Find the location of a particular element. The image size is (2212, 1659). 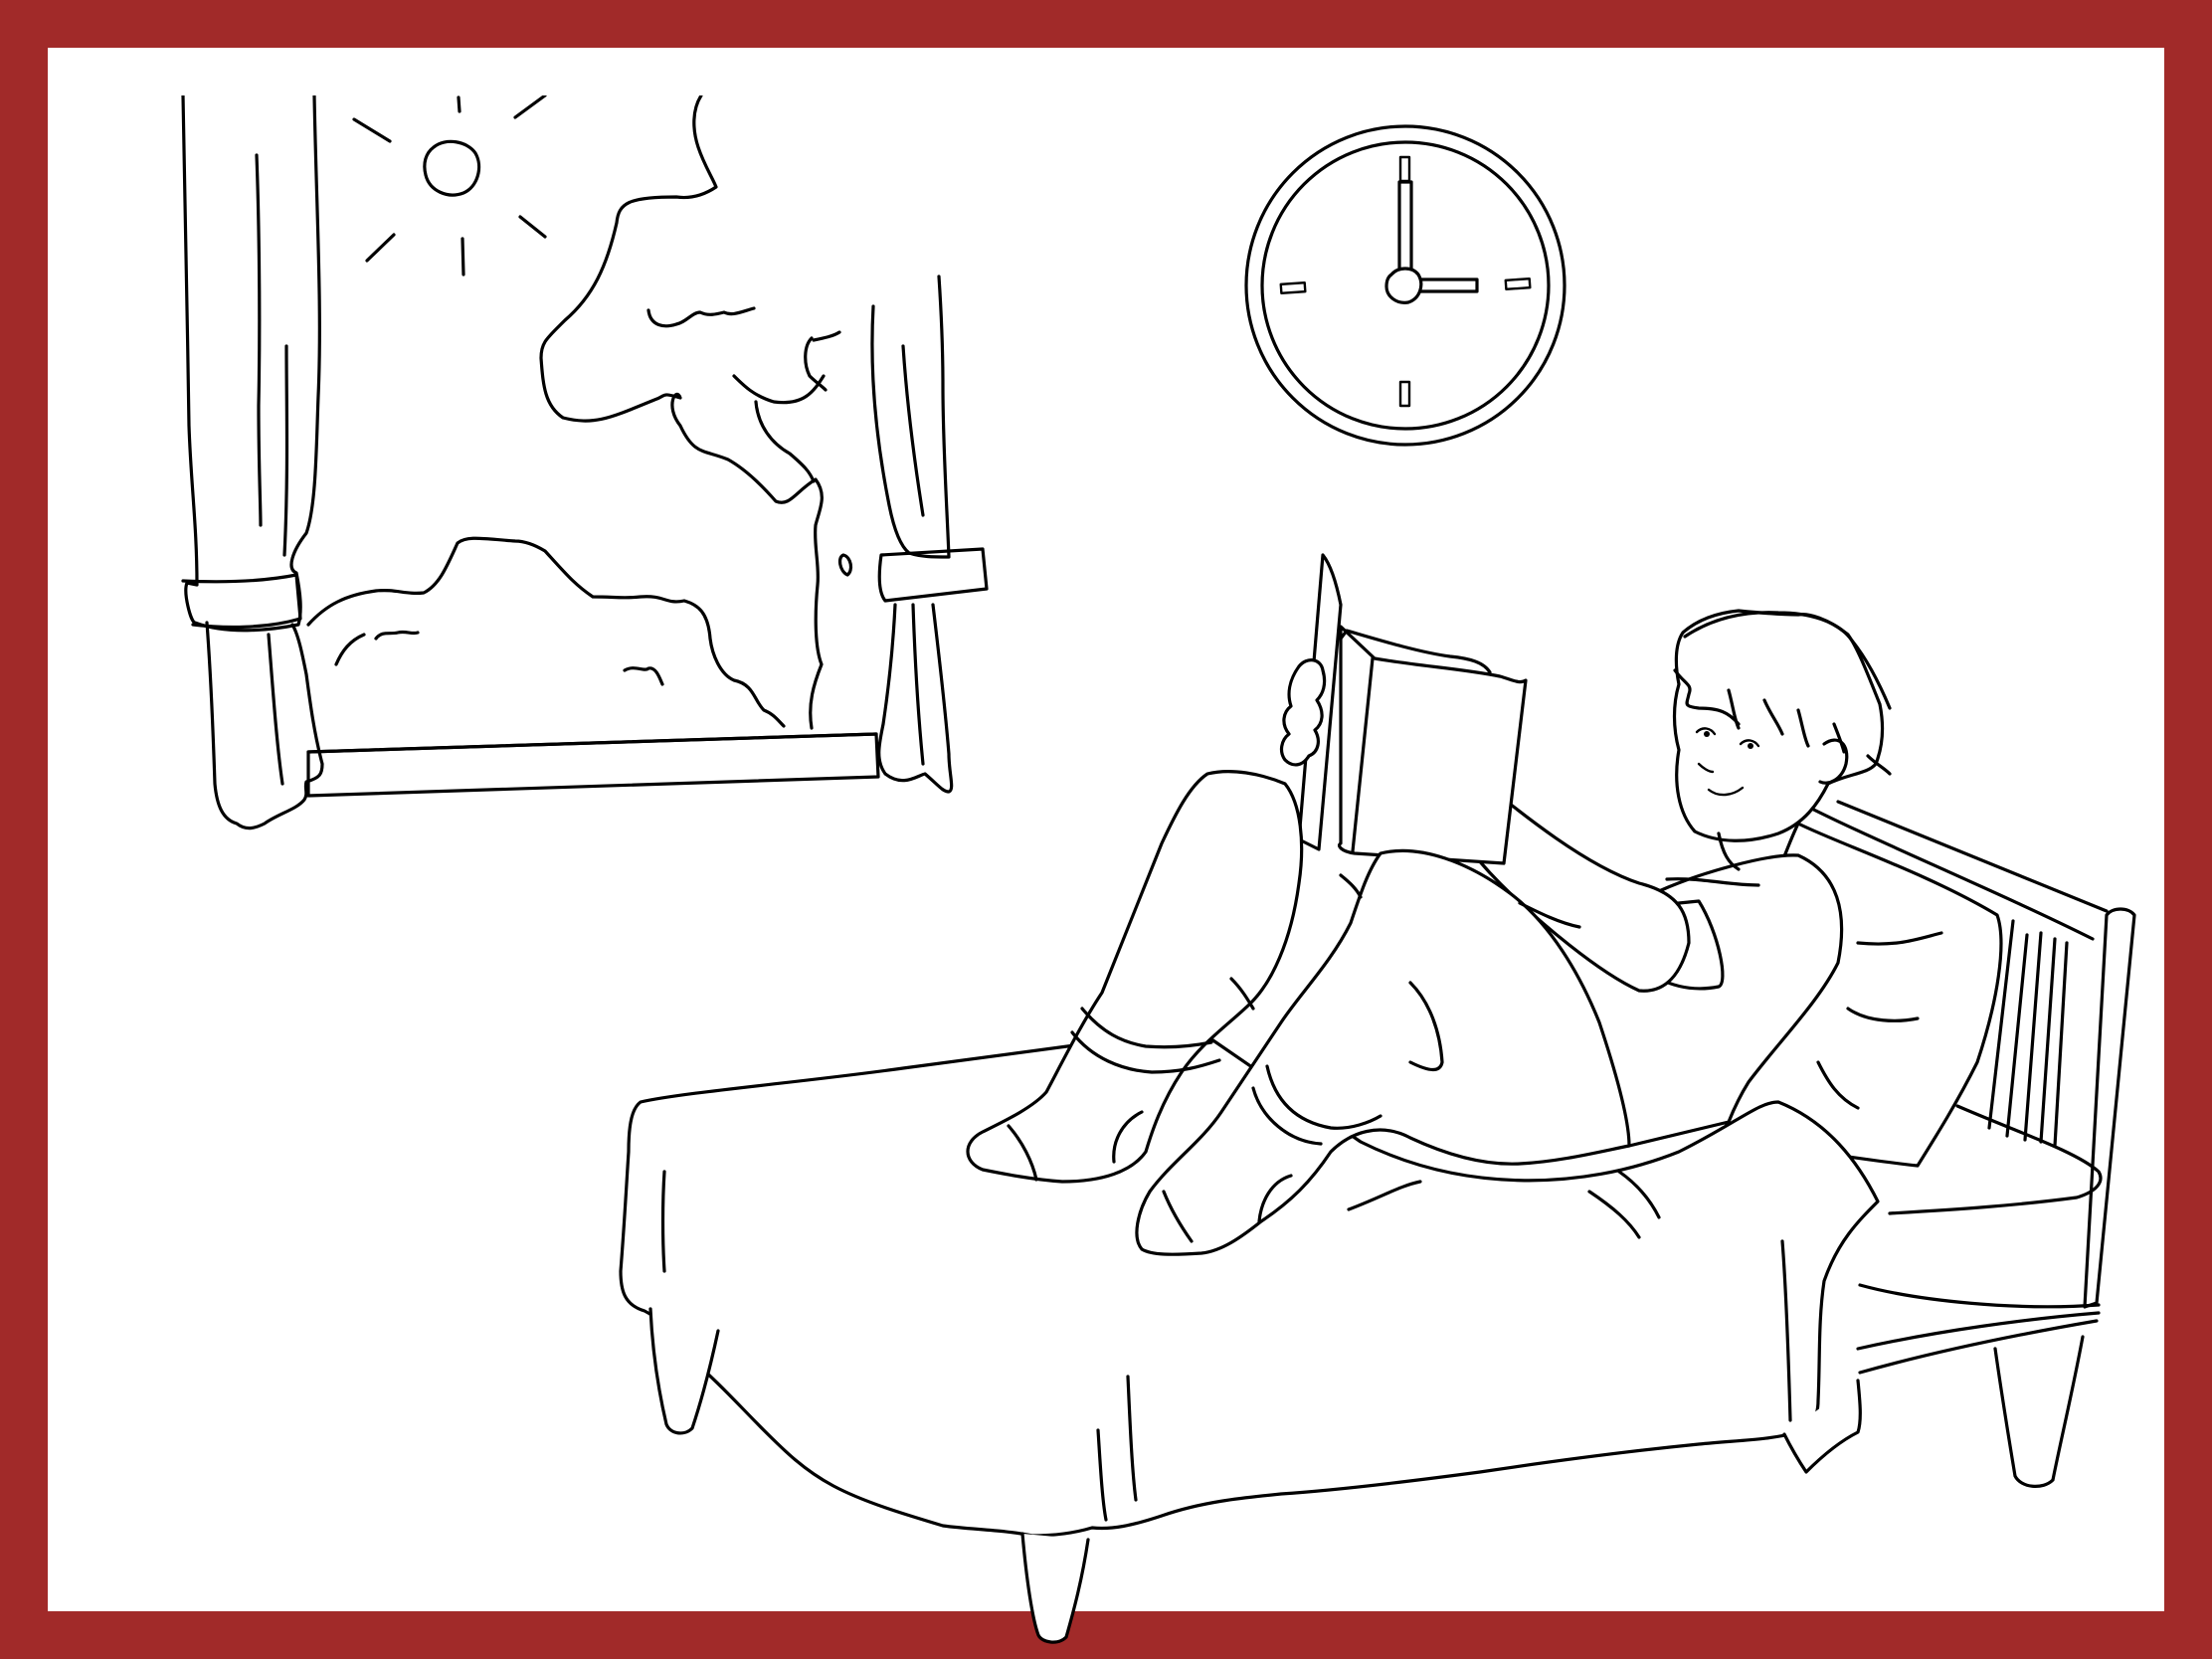

book-icon is located at coordinates (1412, 709).